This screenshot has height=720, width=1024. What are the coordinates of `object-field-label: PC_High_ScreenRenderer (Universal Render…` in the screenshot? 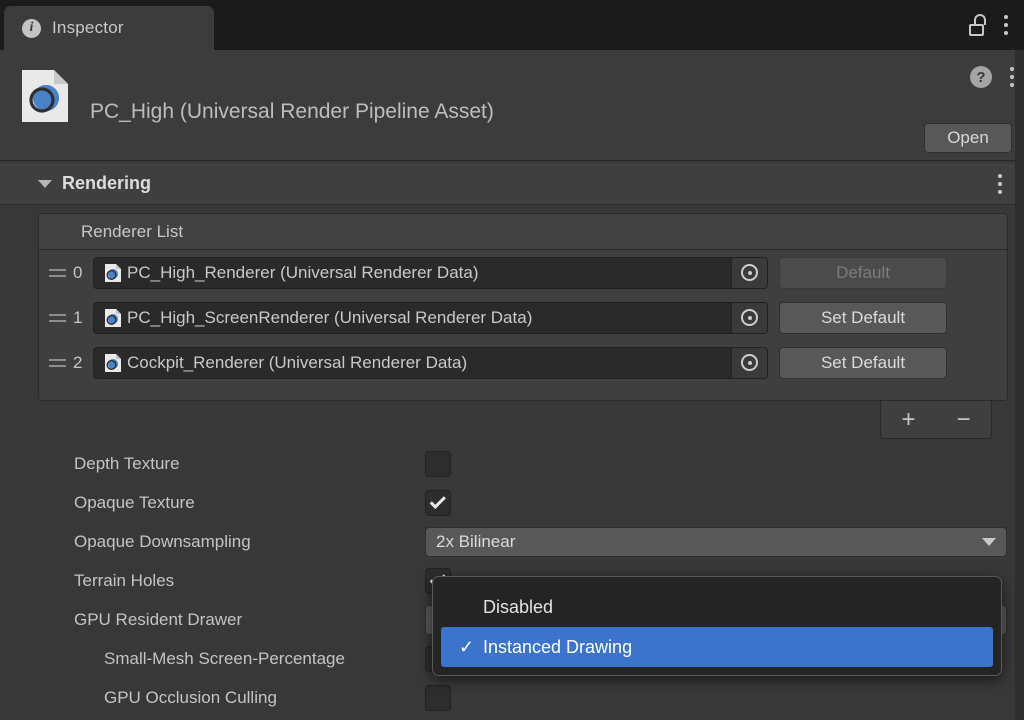 It's located at (330, 317).